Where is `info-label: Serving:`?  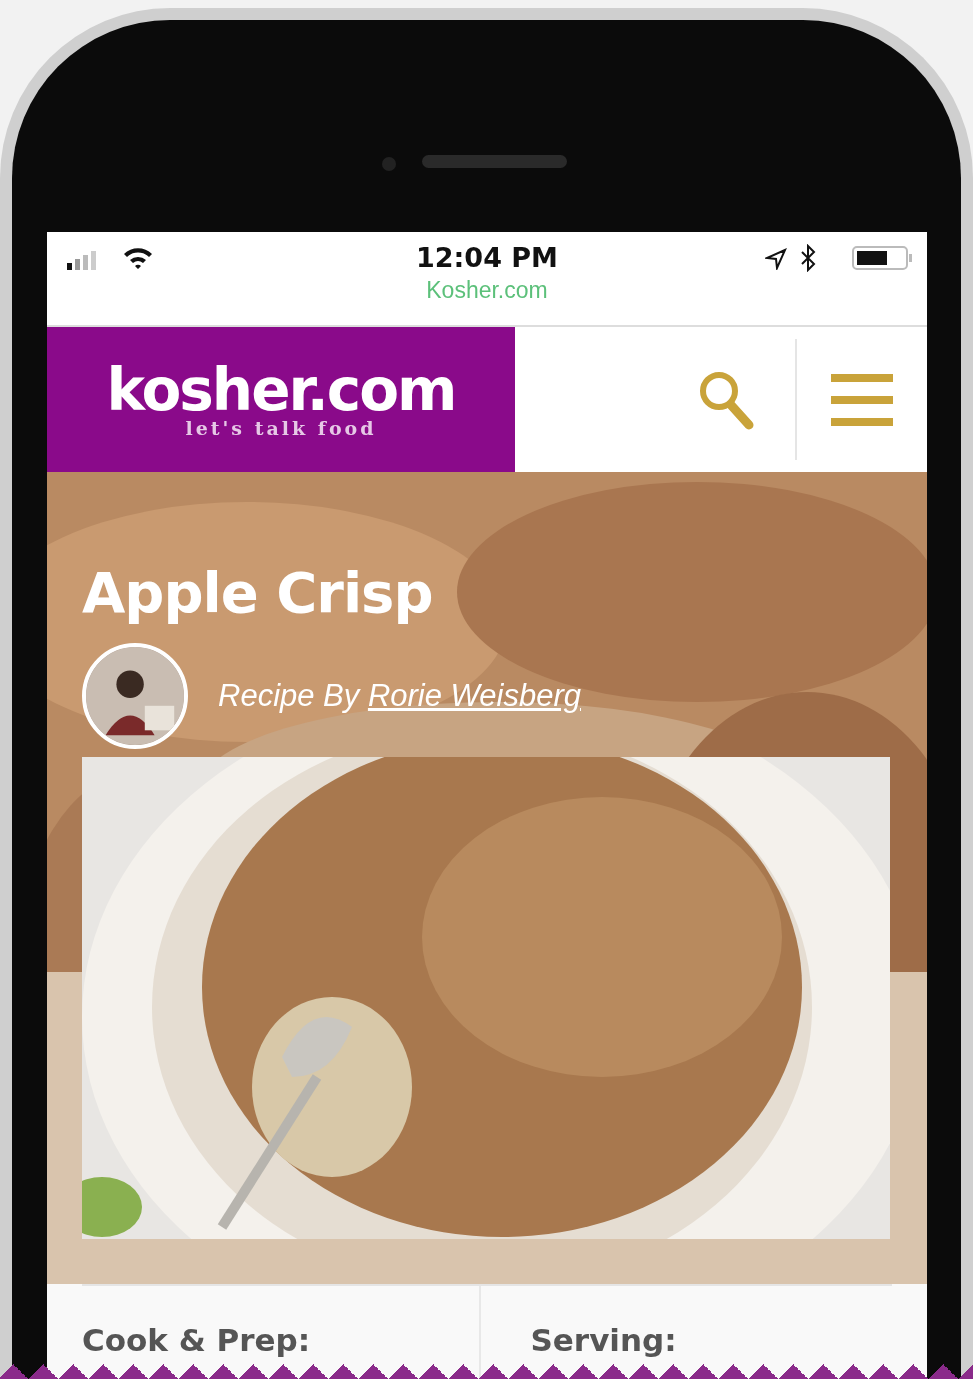
info-label: Serving: is located at coordinates (604, 1340).